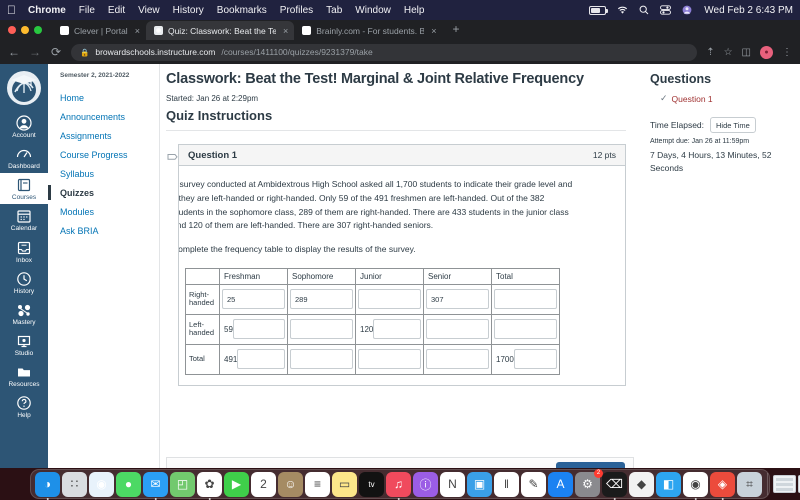 The image size is (800, 500). What do you see at coordinates (109, 173) in the screenshot?
I see `course-nav-syllabus: Syllabus` at bounding box center [109, 173].